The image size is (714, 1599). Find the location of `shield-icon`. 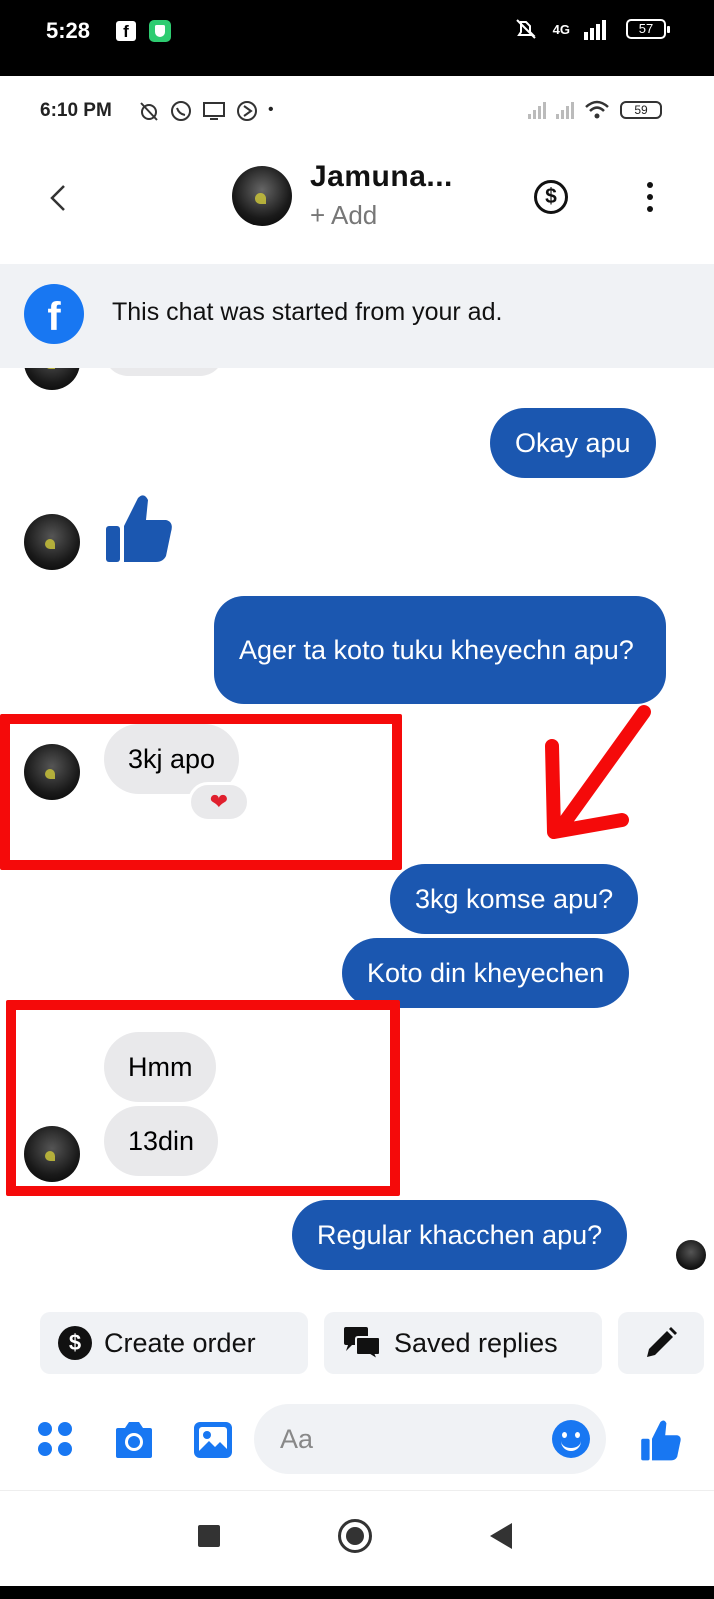

shield-icon is located at coordinates (160, 31).